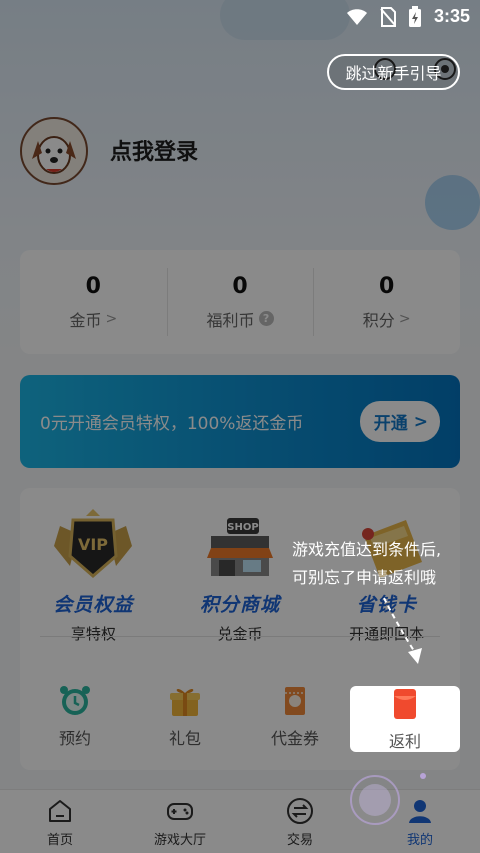 This screenshot has width=480, height=853. Describe the element at coordinates (402, 630) in the screenshot. I see `dashed-arrow-icon` at that location.